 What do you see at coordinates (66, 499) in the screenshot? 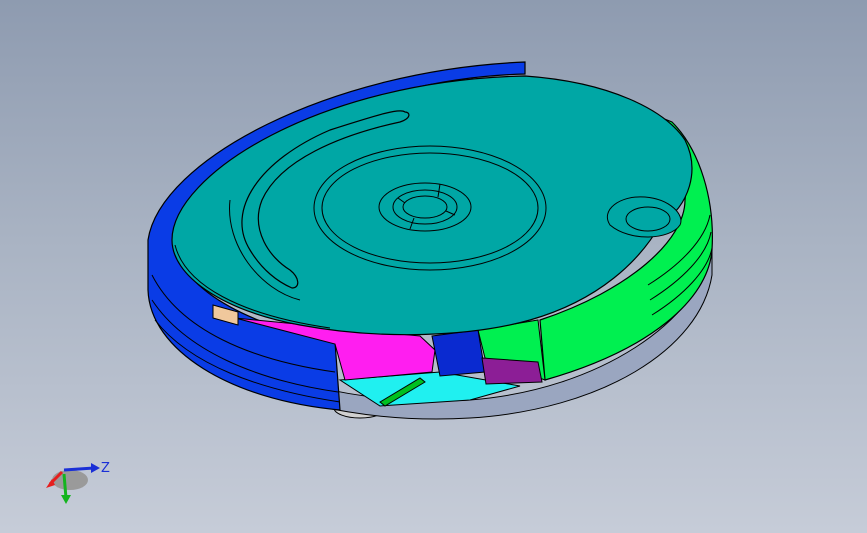
I see `y-axis-arrow` at bounding box center [66, 499].